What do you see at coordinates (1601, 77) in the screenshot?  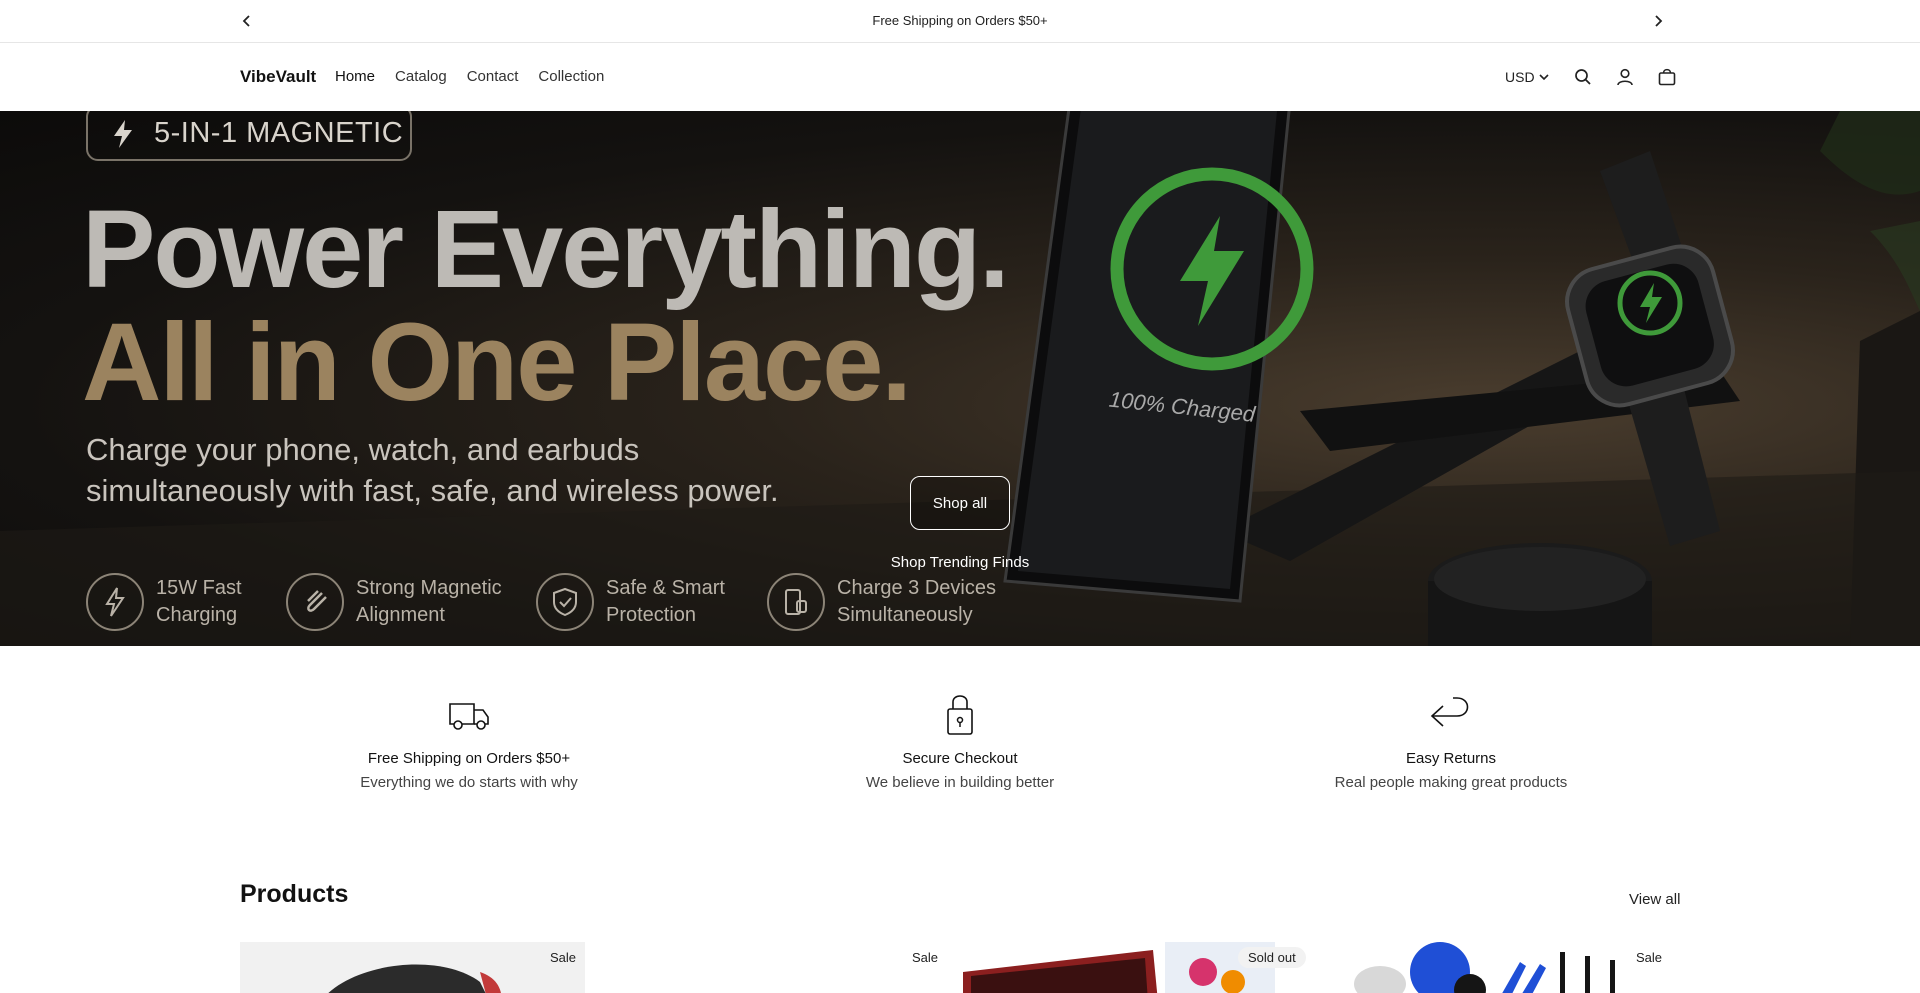 I see `header-actions: USD` at bounding box center [1601, 77].